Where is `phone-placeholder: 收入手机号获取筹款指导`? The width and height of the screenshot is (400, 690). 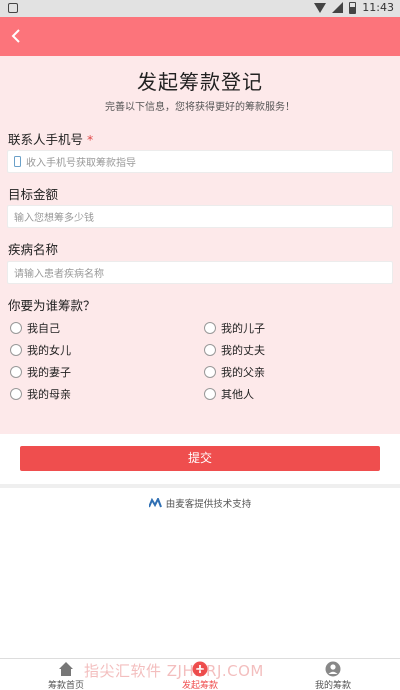 phone-placeholder: 收入手机号获取筹款指导 is located at coordinates (81, 163).